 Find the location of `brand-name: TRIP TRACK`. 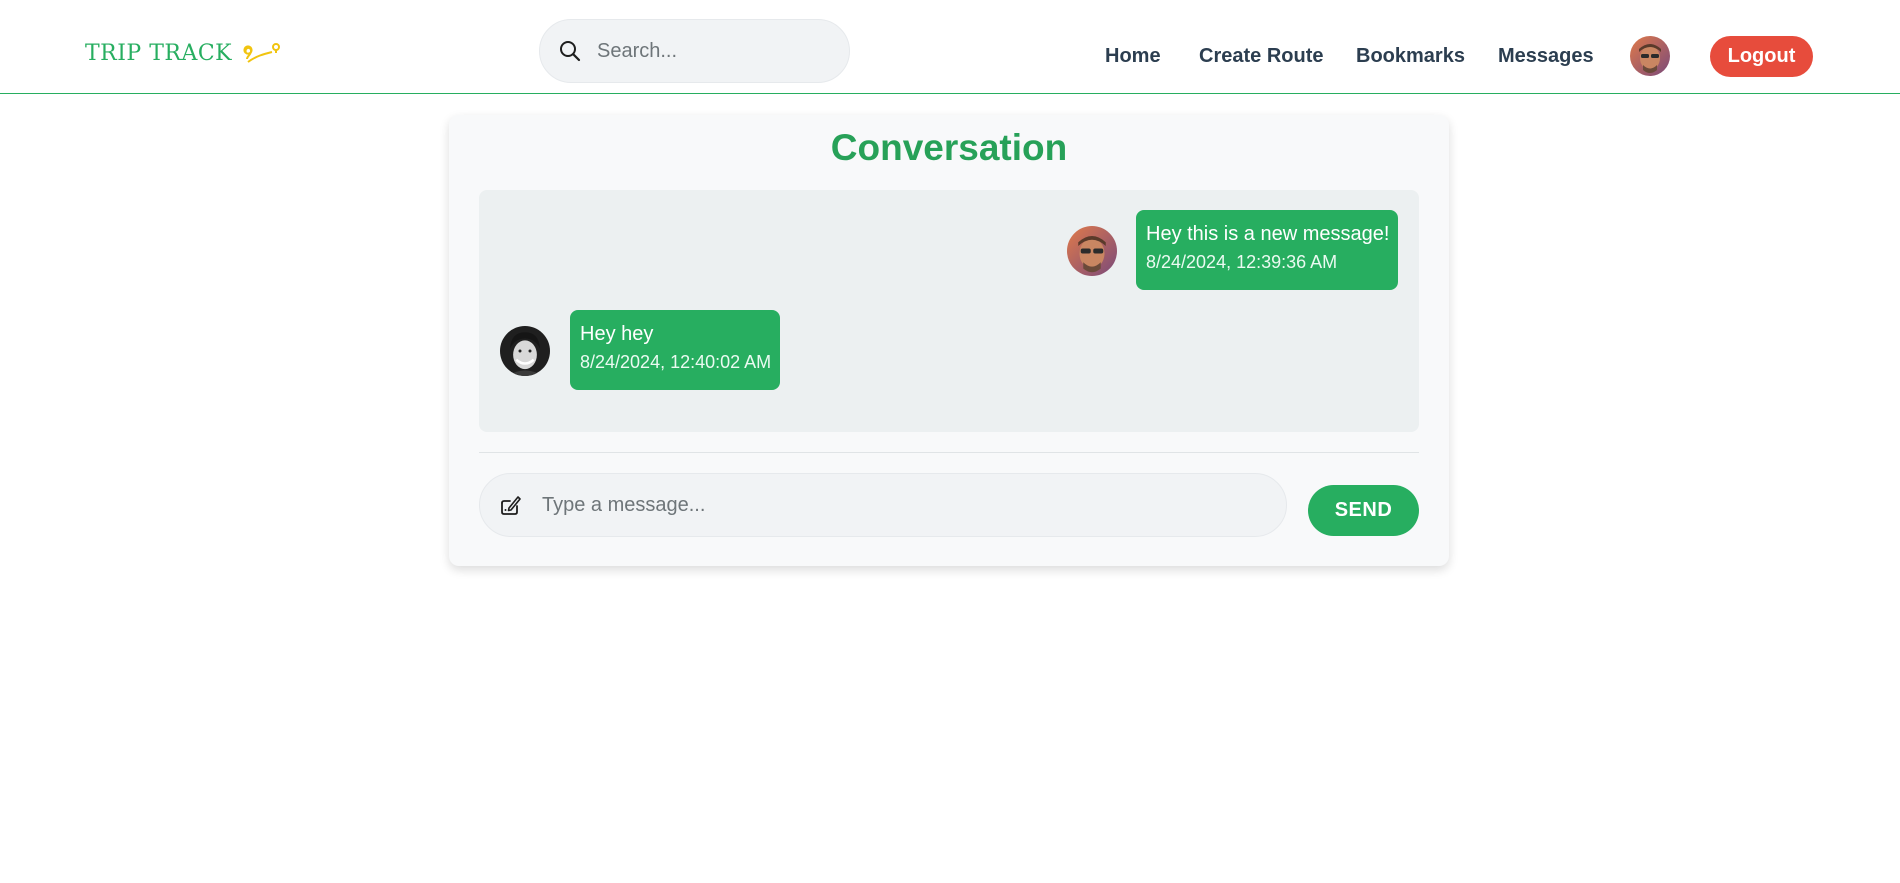

brand-name: TRIP TRACK is located at coordinates (159, 53).